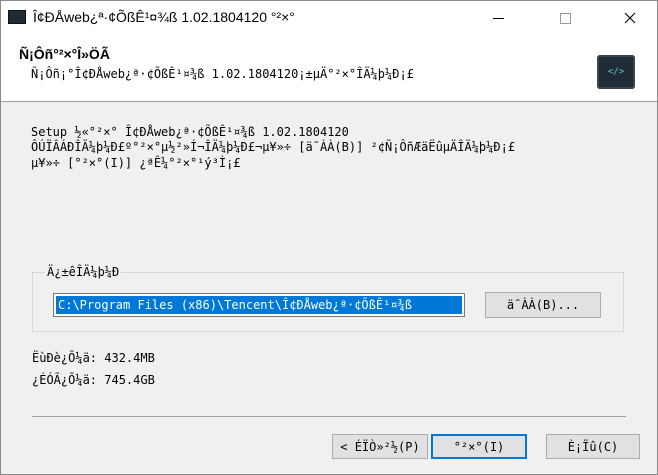  I want to click on minimize-button, so click(498, 18).